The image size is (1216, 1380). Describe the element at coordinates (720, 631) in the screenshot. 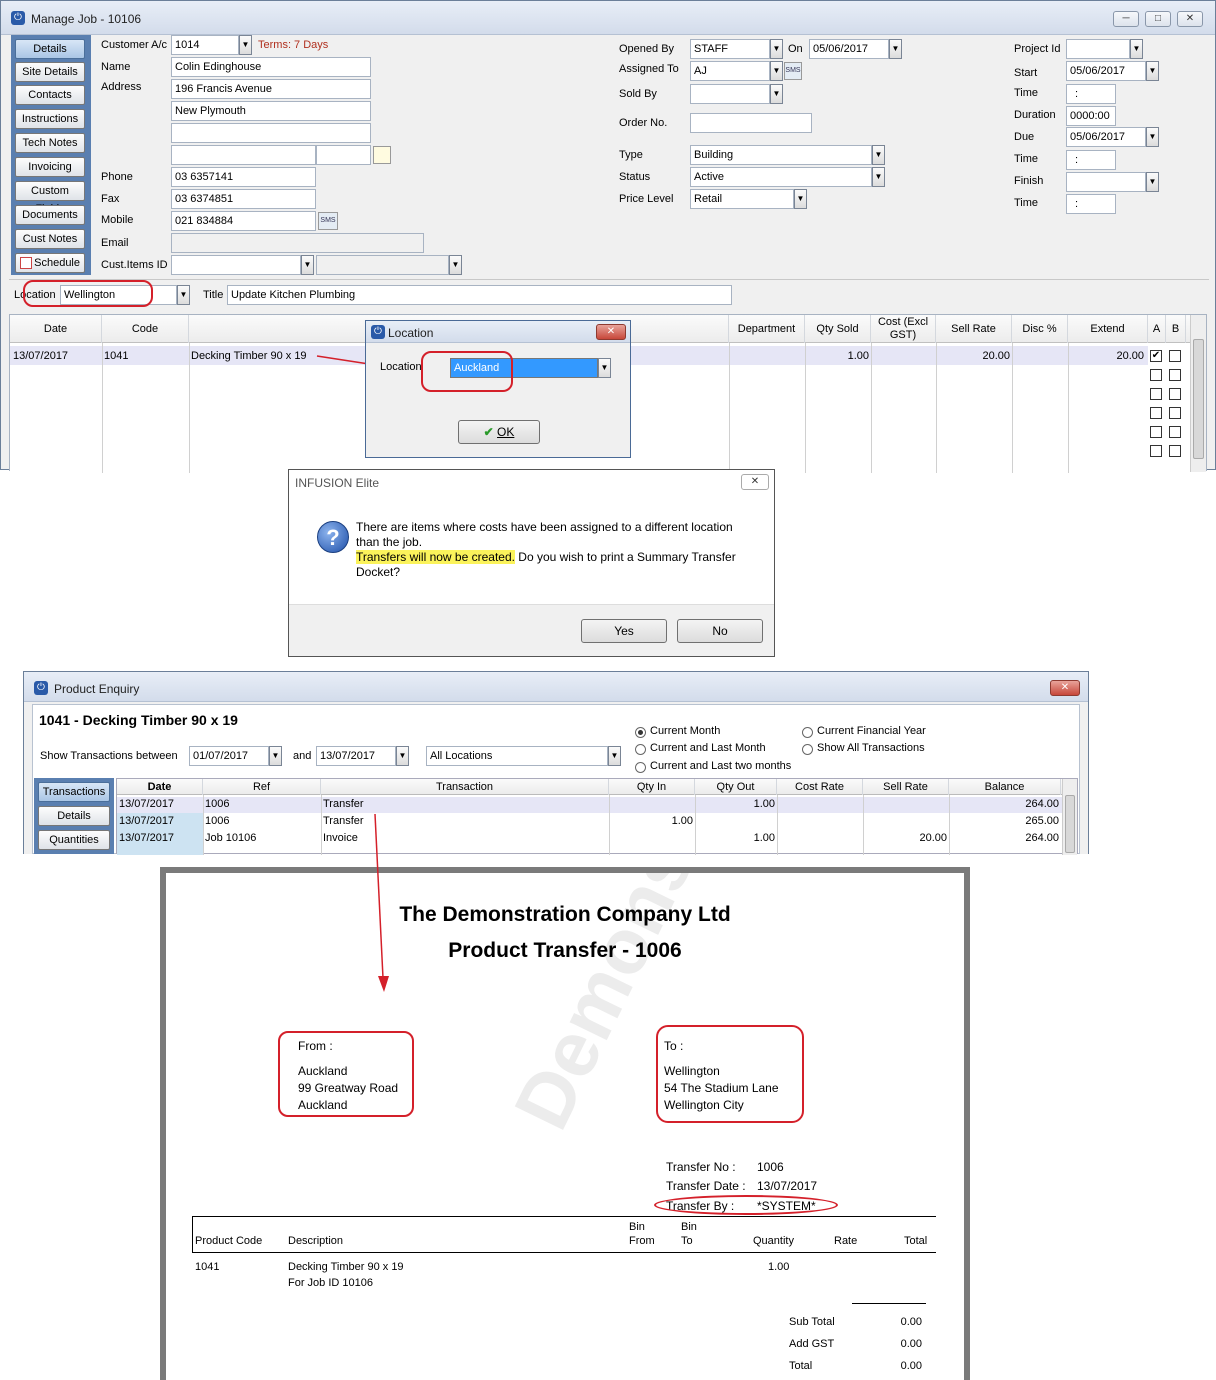

I see `no-button: No` at that location.